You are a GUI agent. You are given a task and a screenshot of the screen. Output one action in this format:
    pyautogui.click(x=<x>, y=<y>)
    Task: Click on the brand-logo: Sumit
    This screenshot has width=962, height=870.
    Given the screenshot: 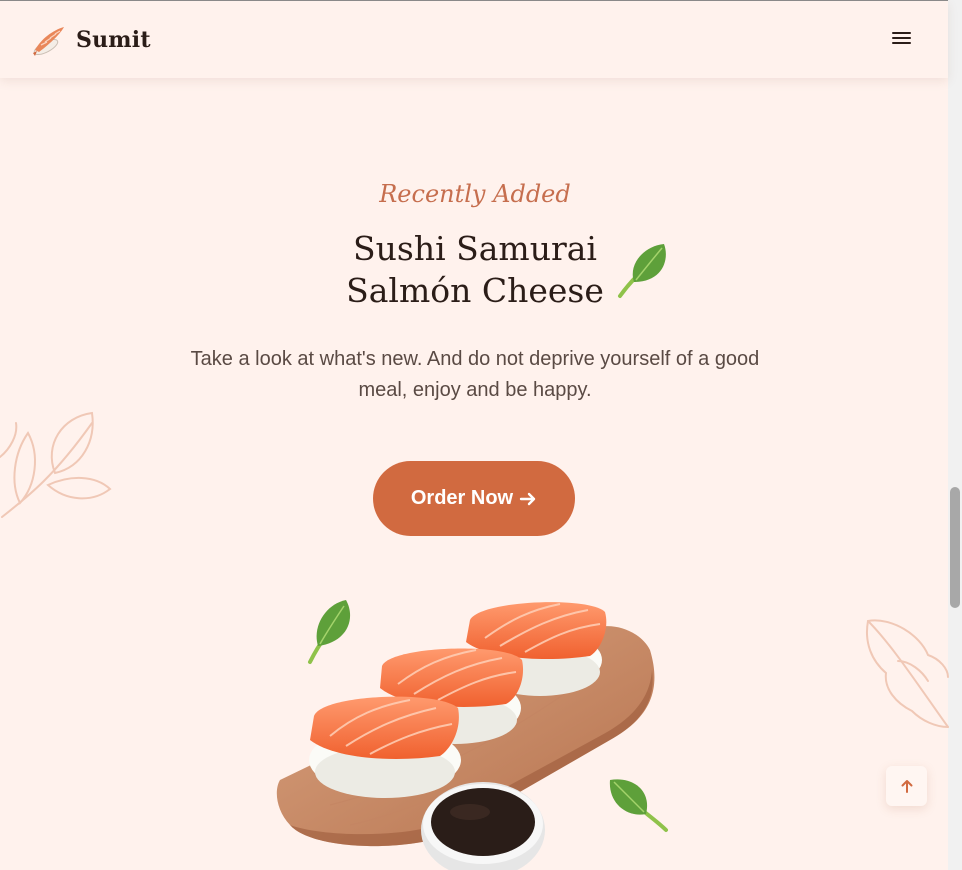 What is the action you would take?
    pyautogui.click(x=91, y=40)
    